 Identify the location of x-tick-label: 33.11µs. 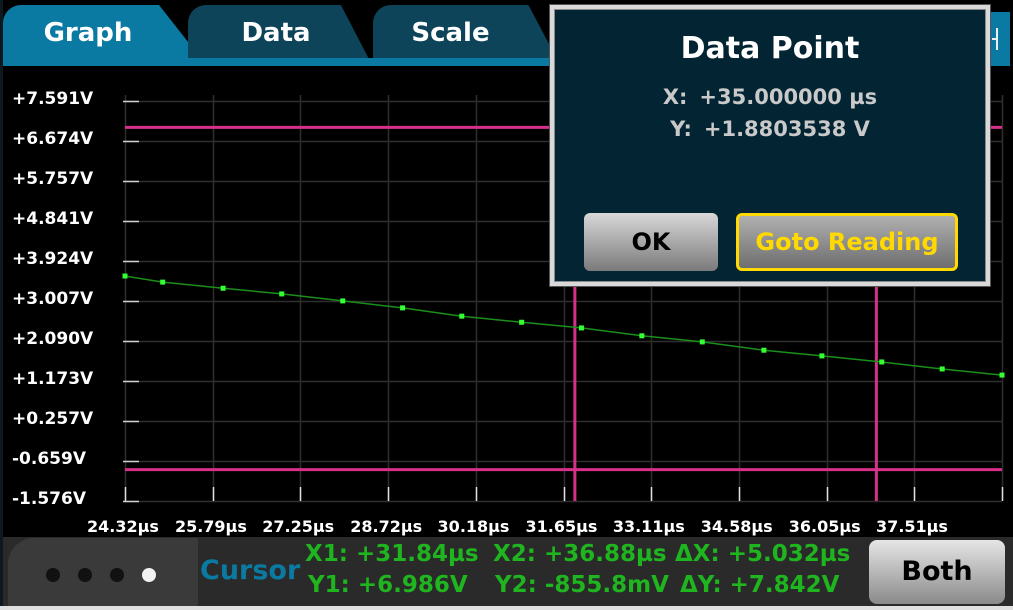
(648, 526).